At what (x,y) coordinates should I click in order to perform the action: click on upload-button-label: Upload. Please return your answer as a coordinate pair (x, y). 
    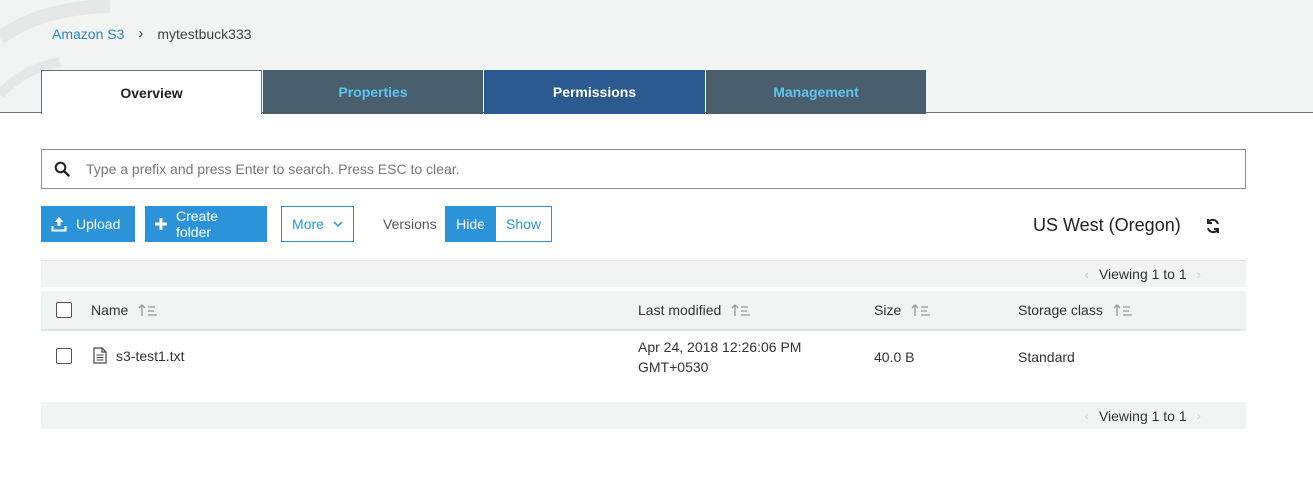
    Looking at the image, I should click on (98, 224).